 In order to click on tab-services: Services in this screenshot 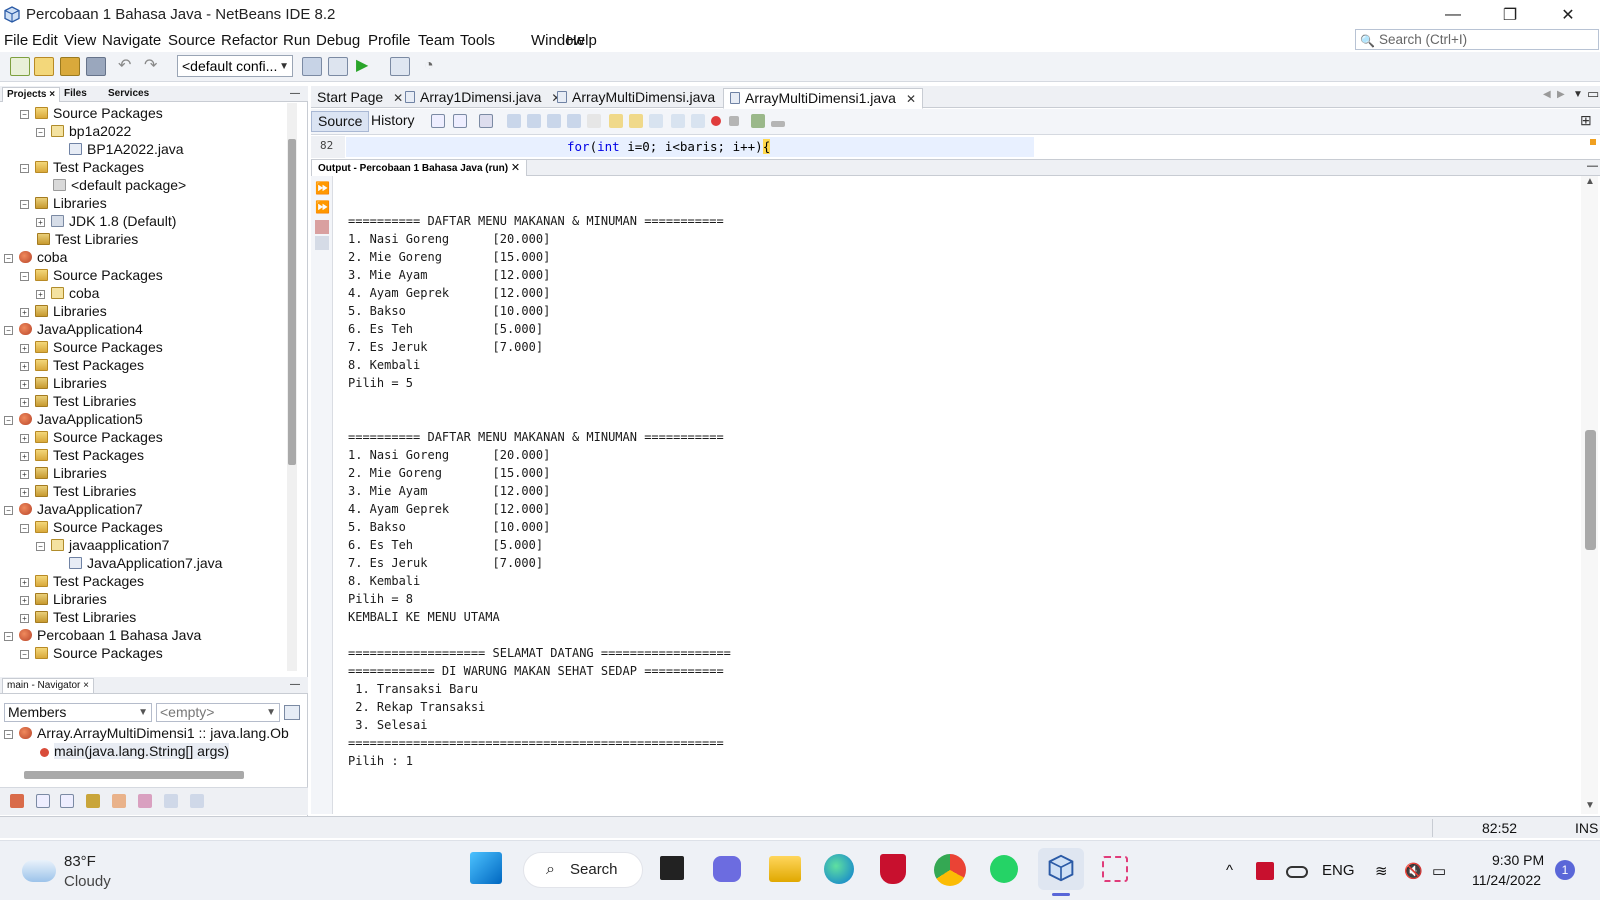, I will do `click(128, 94)`.